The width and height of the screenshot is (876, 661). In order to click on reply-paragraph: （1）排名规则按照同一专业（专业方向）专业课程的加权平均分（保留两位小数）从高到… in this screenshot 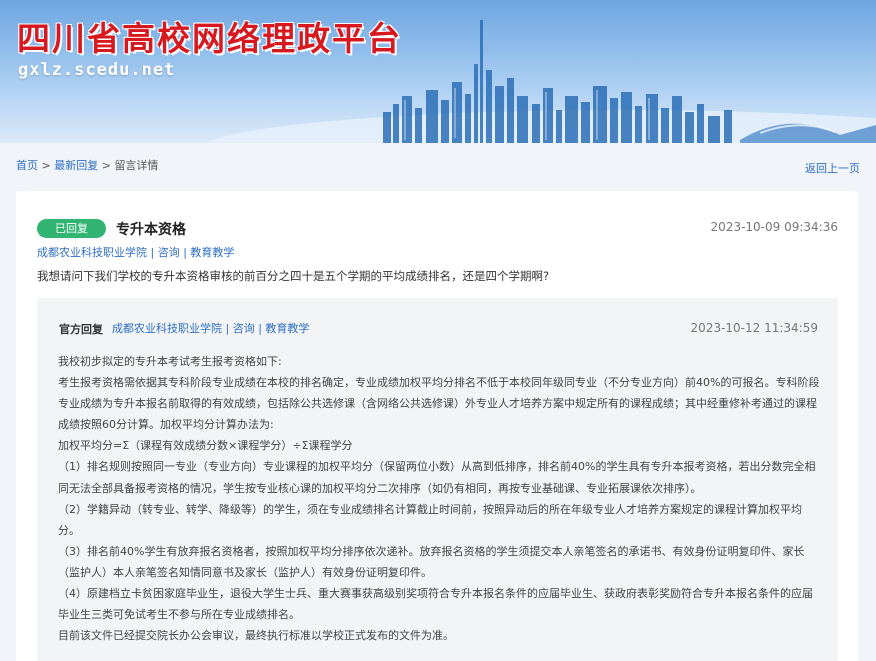, I will do `click(437, 477)`.